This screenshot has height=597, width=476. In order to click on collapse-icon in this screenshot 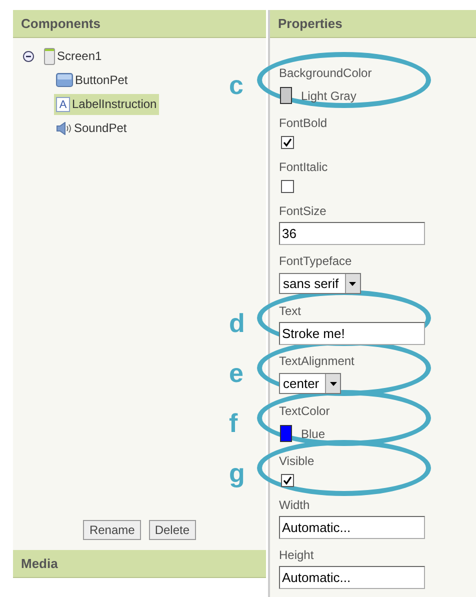, I will do `click(28, 56)`.